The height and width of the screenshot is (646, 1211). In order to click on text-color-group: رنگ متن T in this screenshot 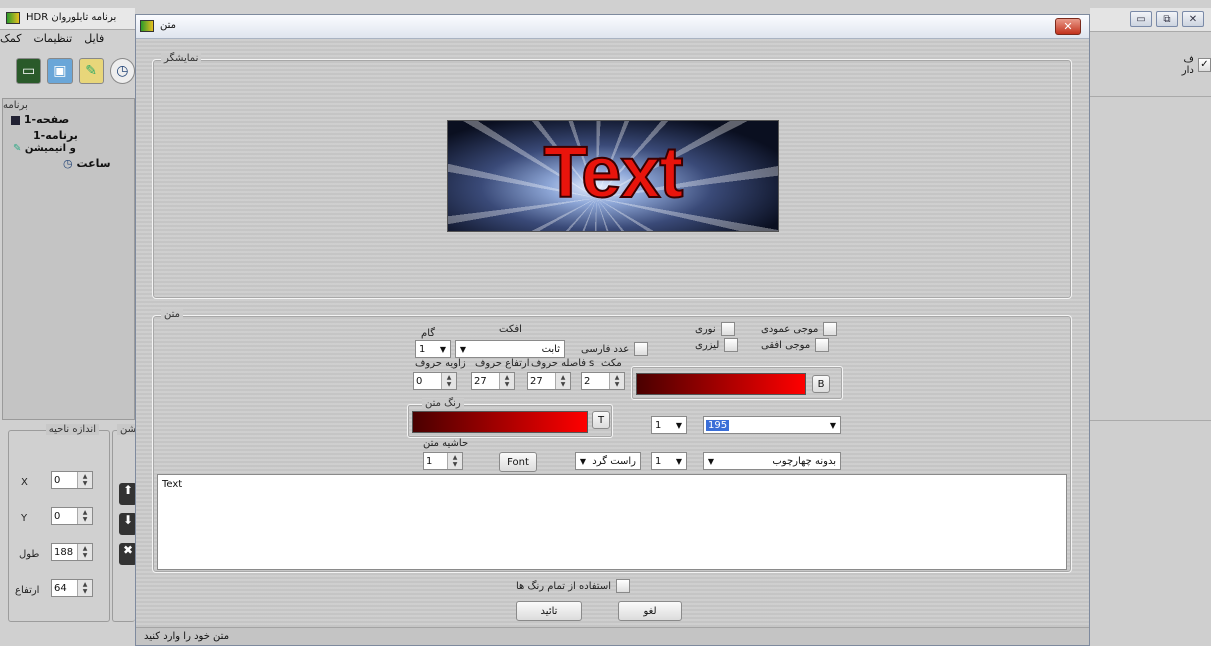, I will do `click(510, 418)`.